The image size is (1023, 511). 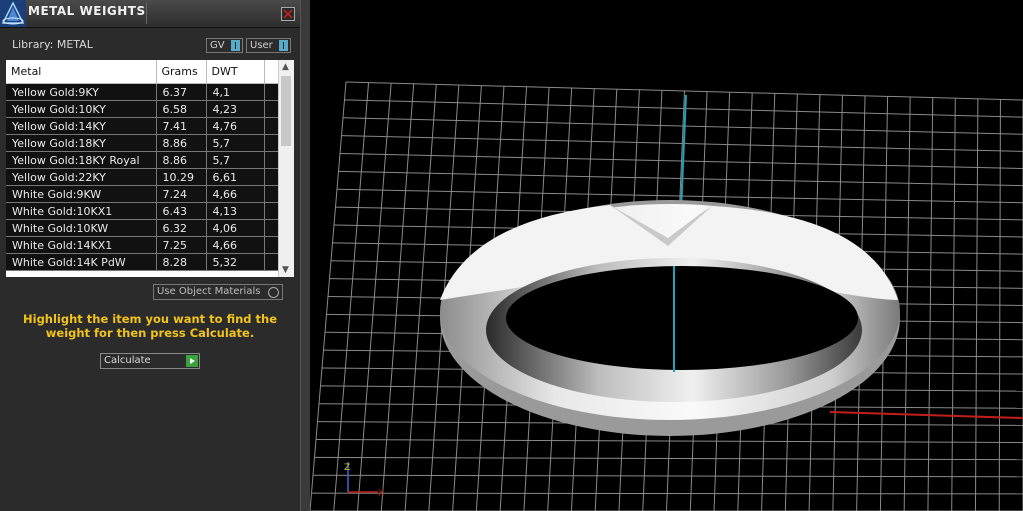 I want to click on table-row: Yellow Gold:22KY 10.29 6,61, so click(x=142, y=177).